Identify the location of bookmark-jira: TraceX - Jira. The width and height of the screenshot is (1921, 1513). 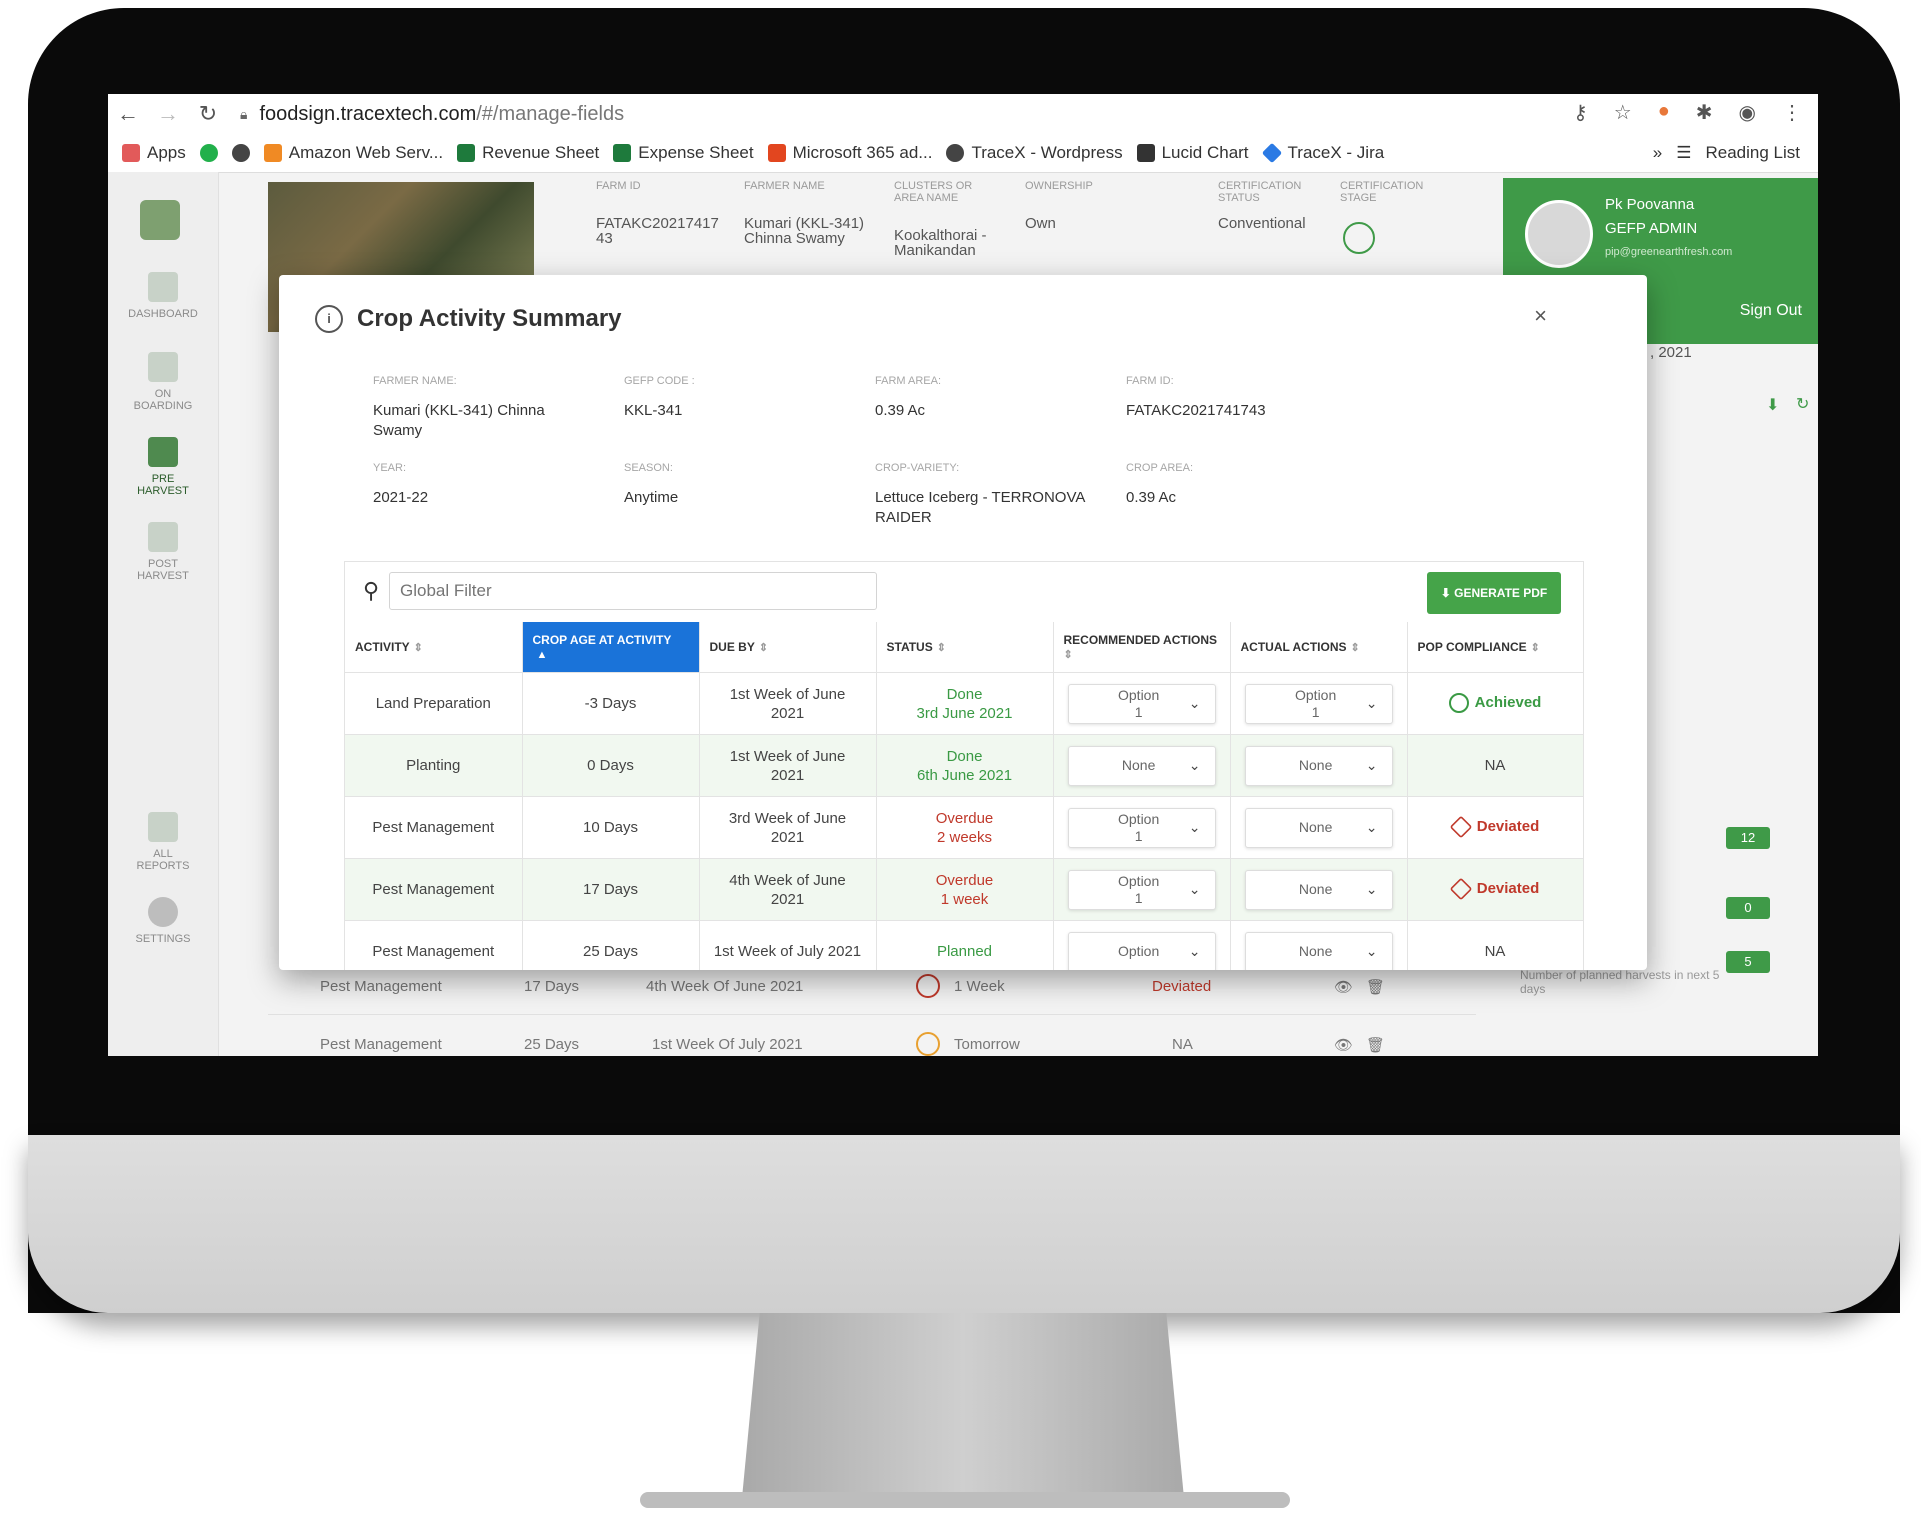
(1322, 153).